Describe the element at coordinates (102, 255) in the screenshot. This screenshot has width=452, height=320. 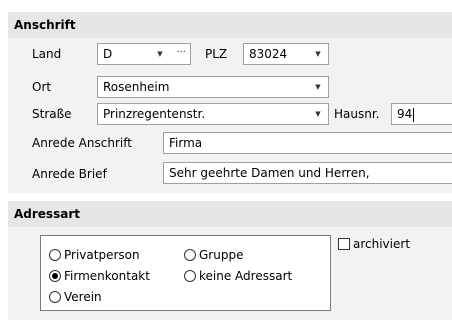
I see `radio-privatperson-label: Privatperson` at that location.